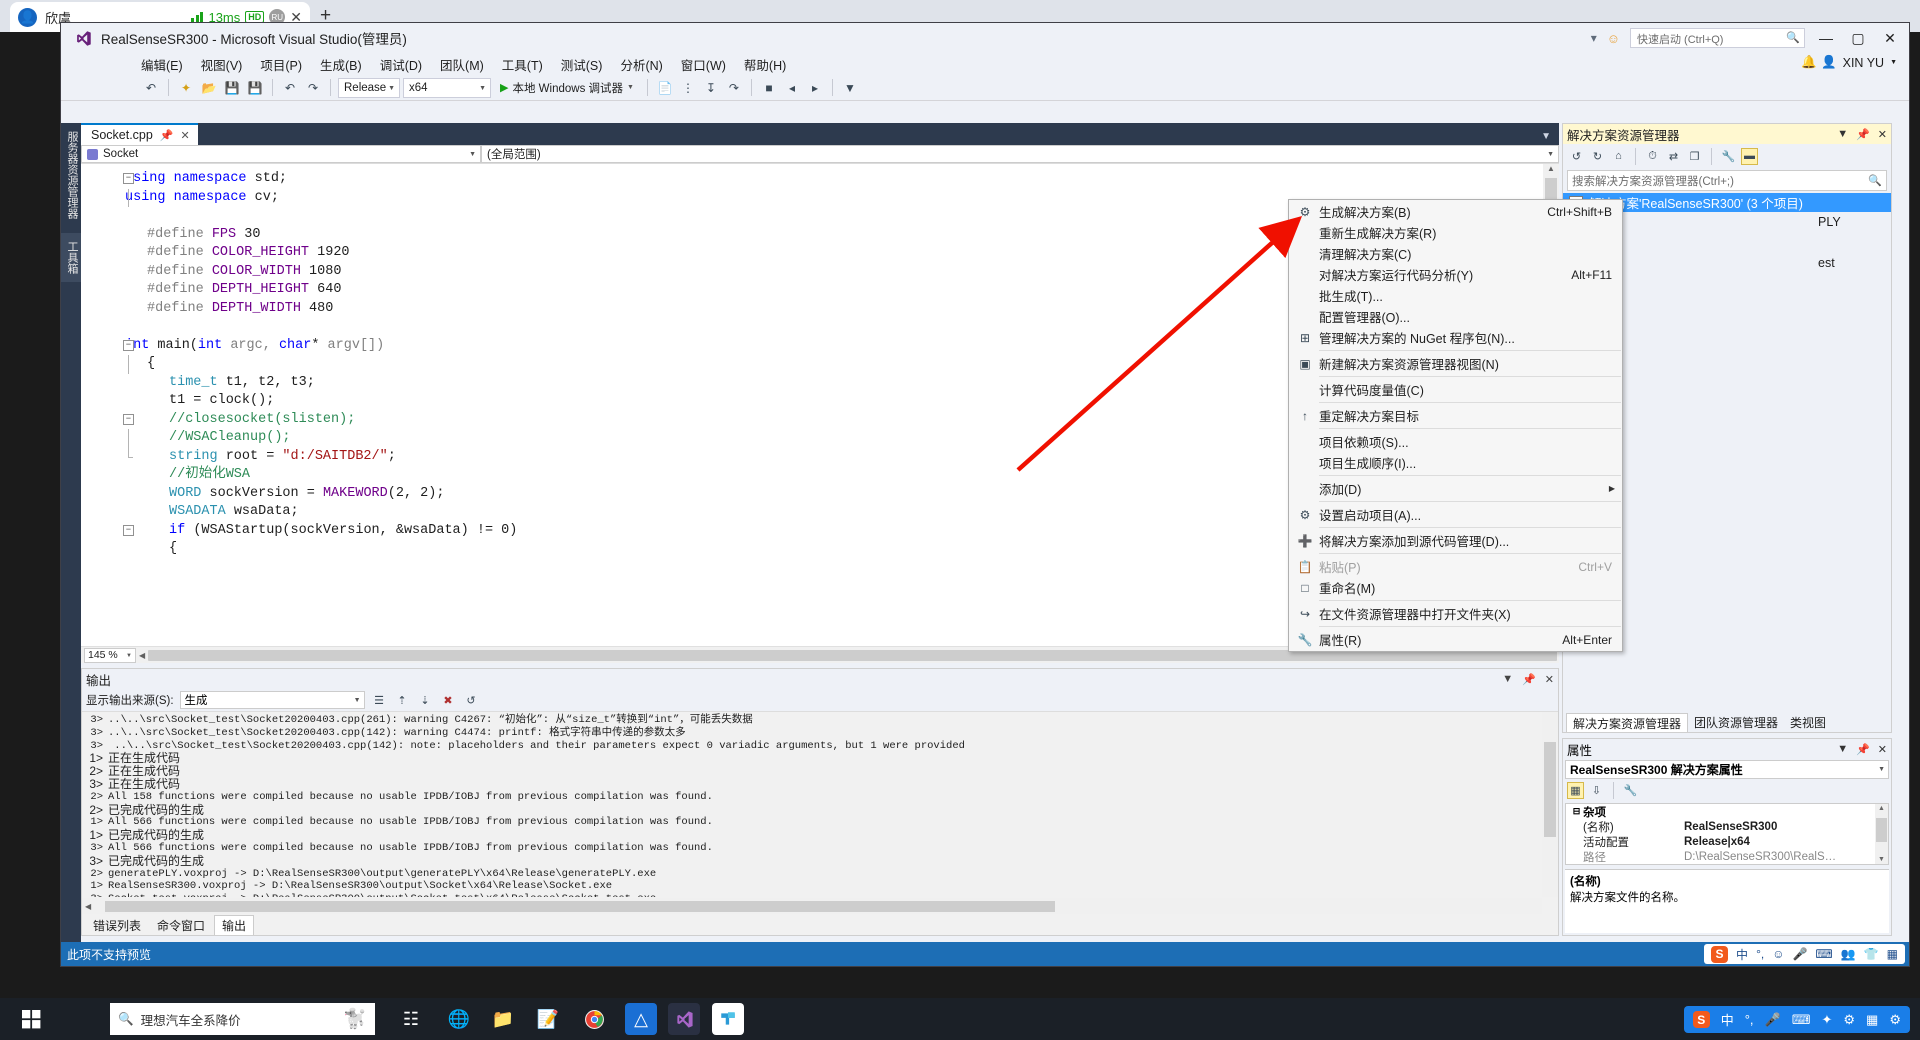 This screenshot has height=1040, width=1920. Describe the element at coordinates (684, 1019) in the screenshot. I see `visual-studio-taskbar-icon` at that location.